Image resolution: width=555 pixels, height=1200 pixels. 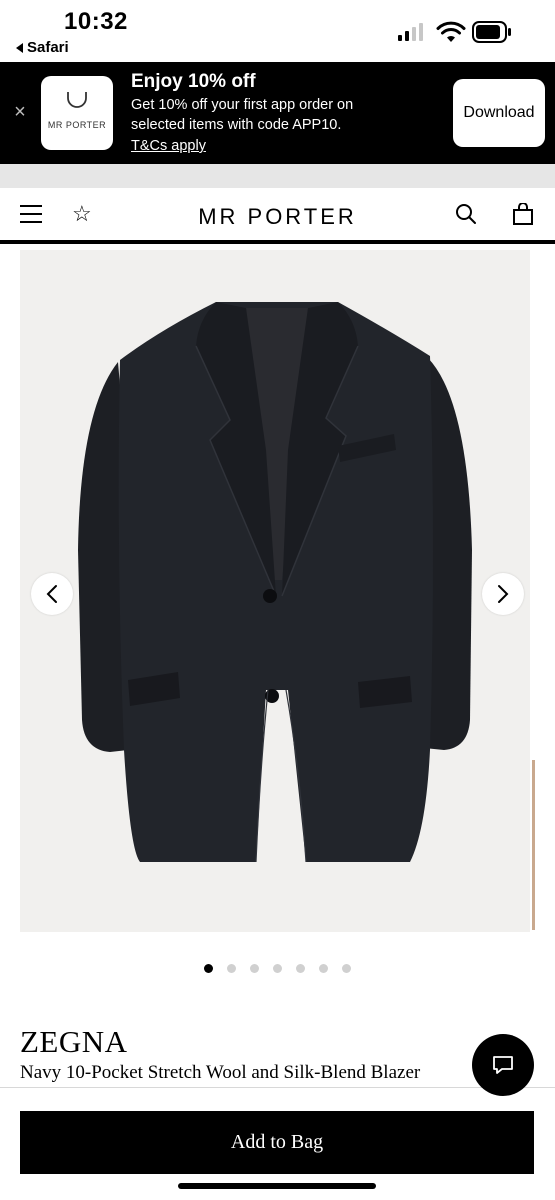 I want to click on download-button: Download, so click(x=499, y=113).